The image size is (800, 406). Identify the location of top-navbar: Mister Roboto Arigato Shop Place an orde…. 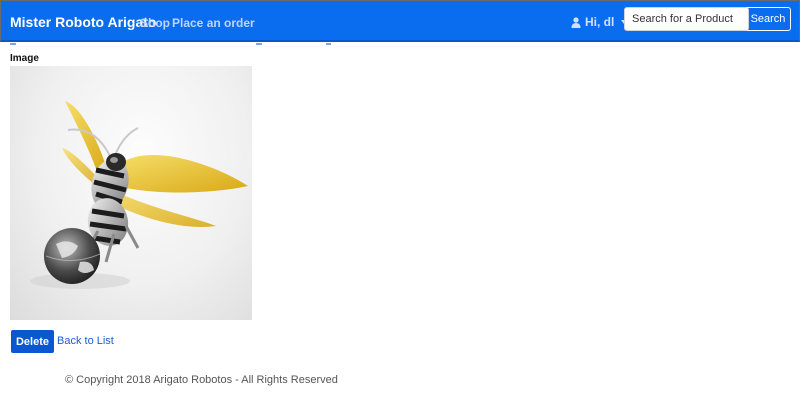
(400, 21).